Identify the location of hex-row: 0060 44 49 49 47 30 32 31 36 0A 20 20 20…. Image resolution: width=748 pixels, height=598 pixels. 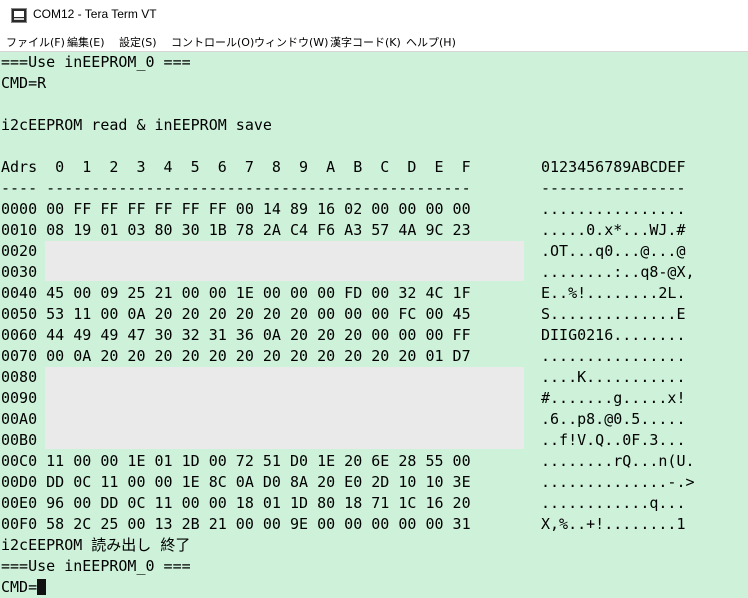
(236, 335).